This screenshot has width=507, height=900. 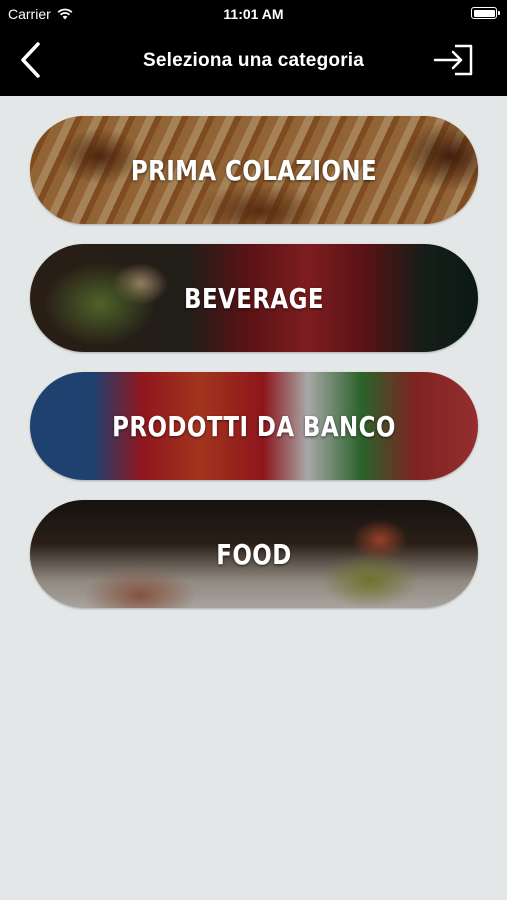 I want to click on category-food: FOOD, so click(x=254, y=554).